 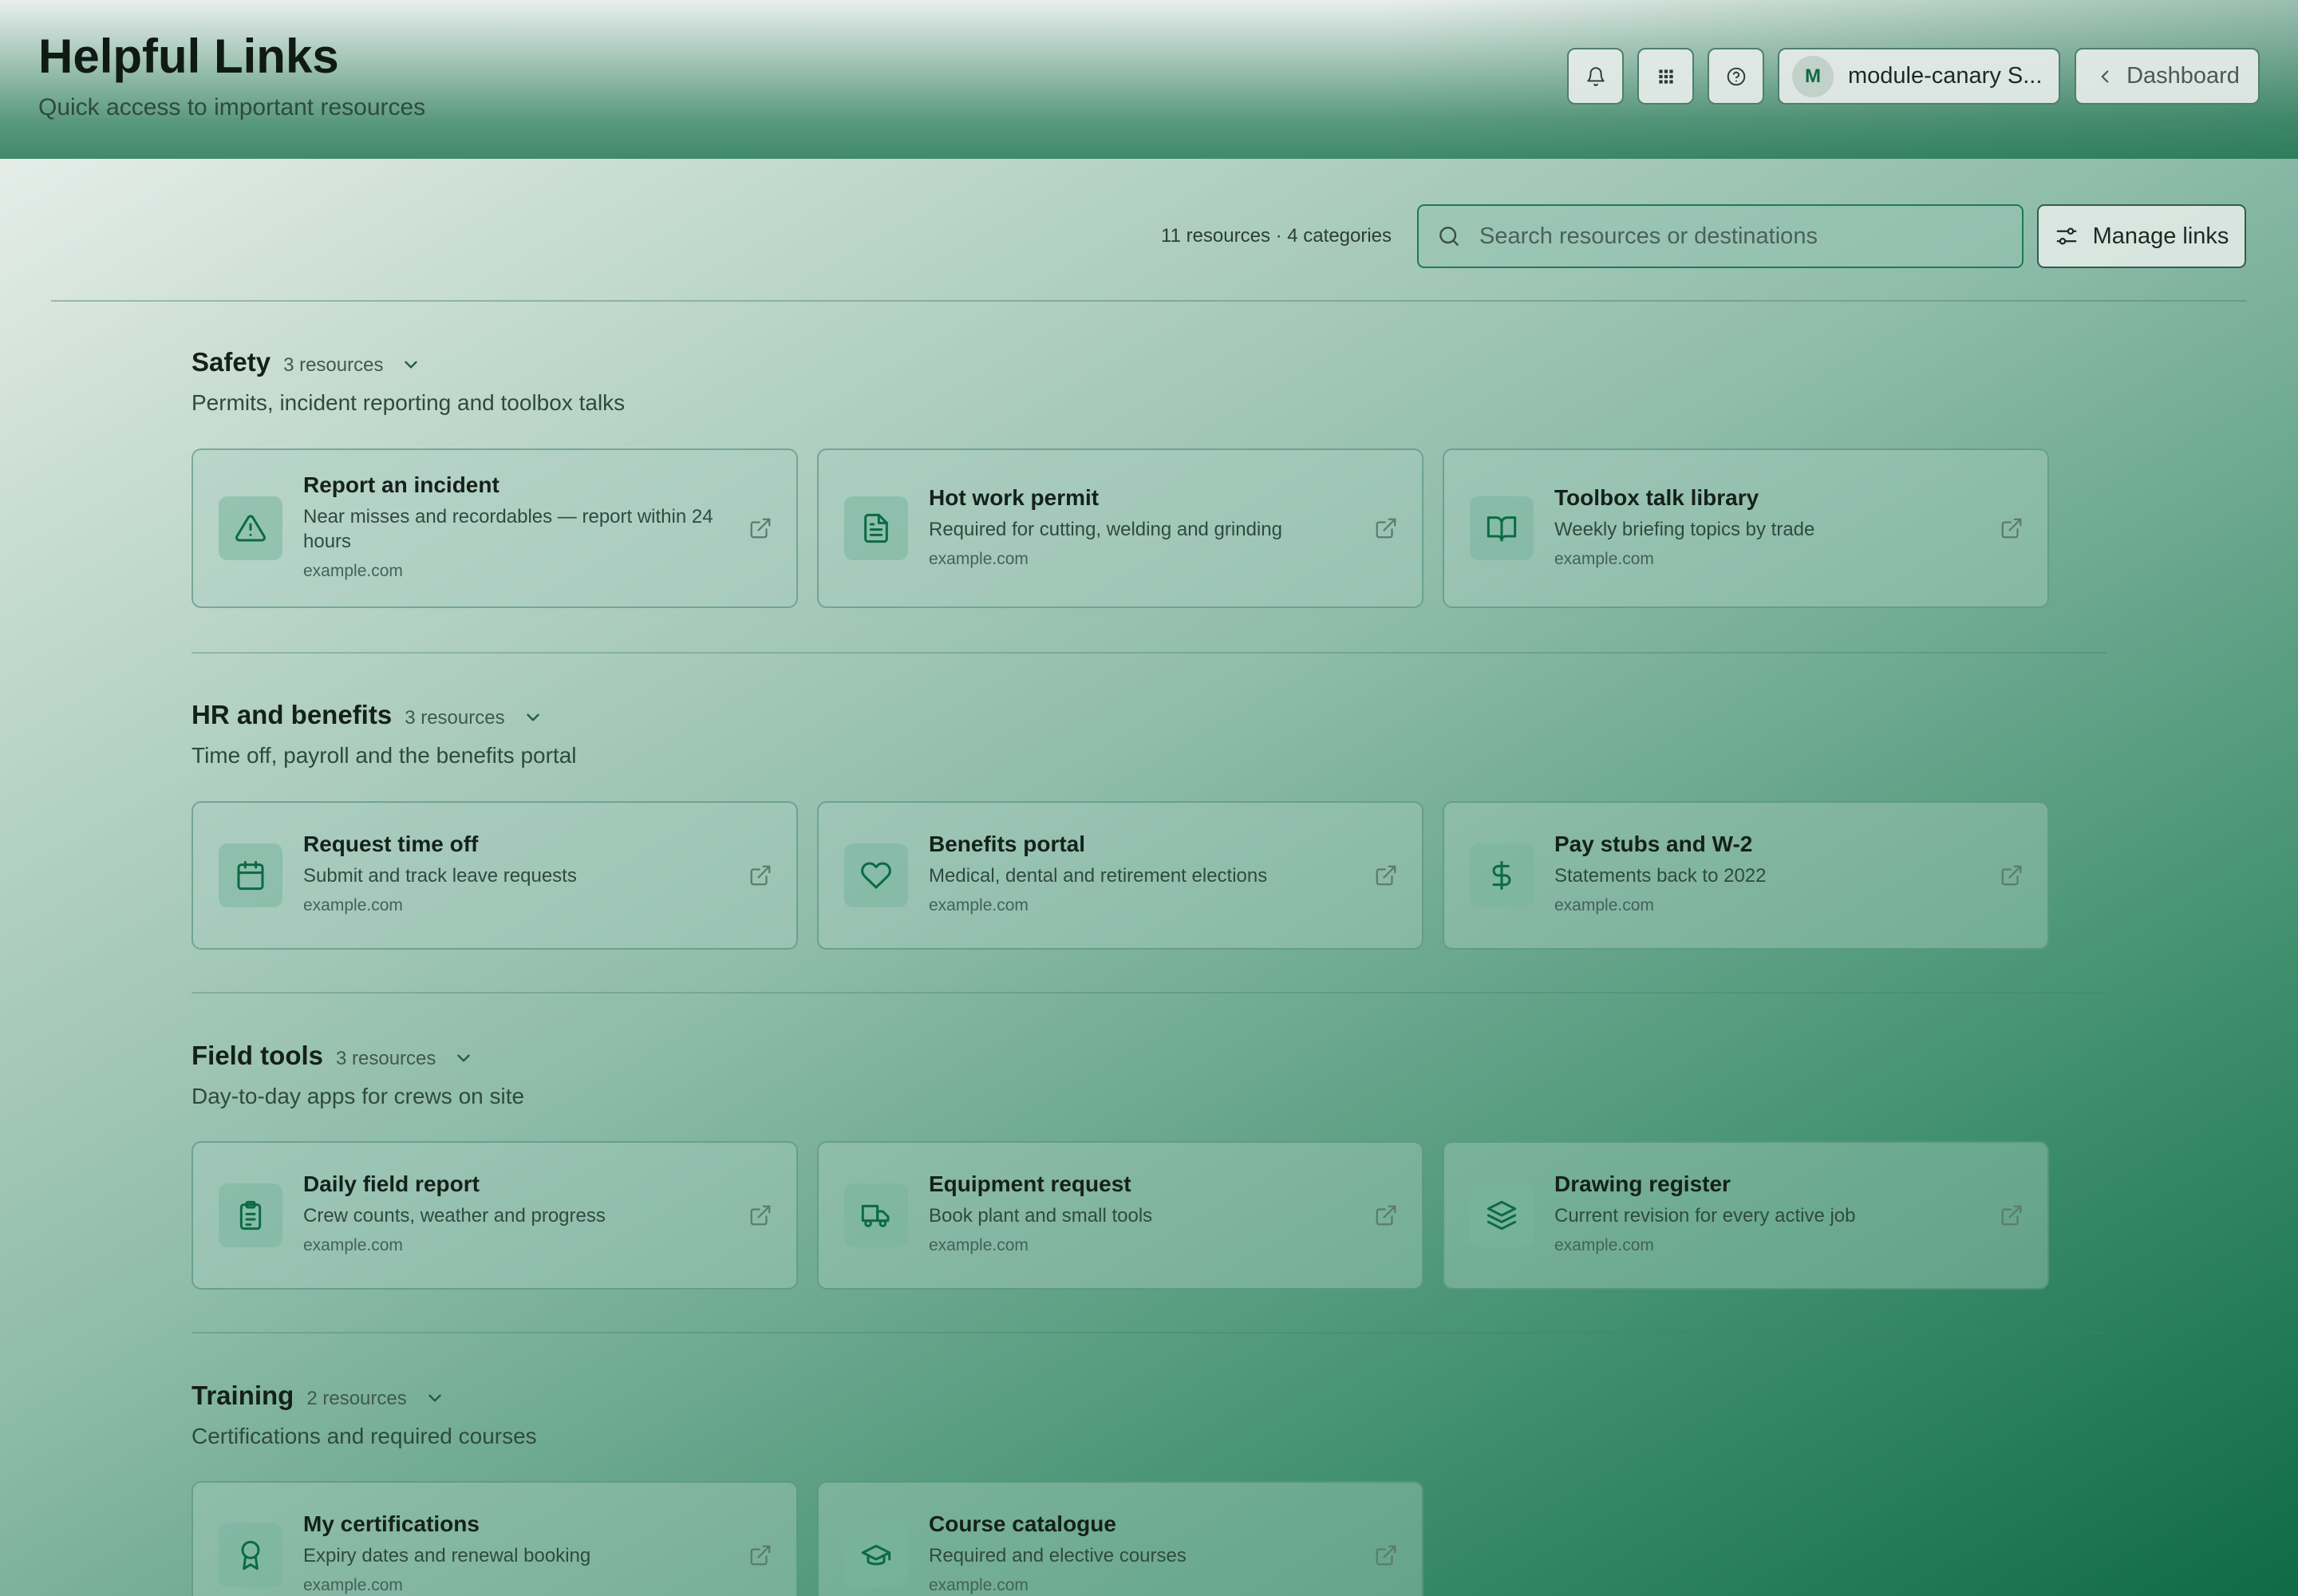 What do you see at coordinates (1653, 844) in the screenshot?
I see `card-title: Pay stubs and W-2` at bounding box center [1653, 844].